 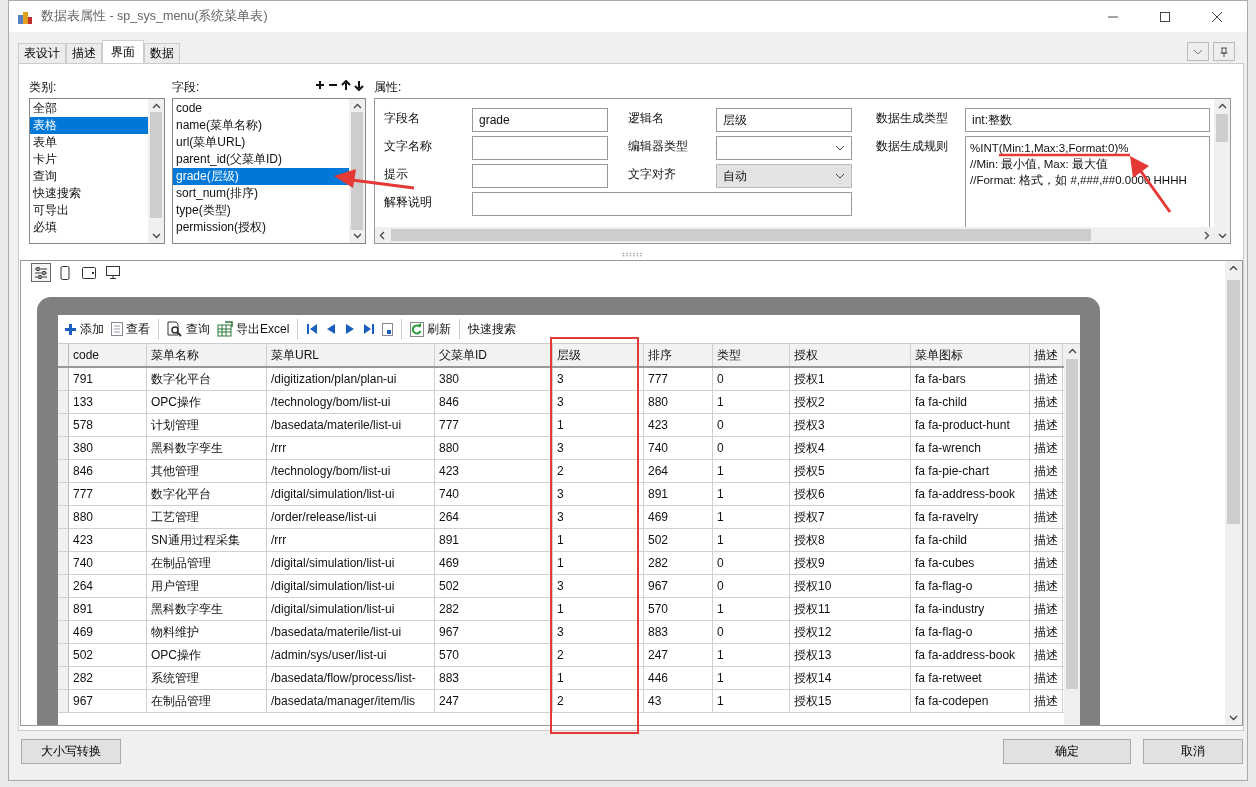 What do you see at coordinates (42, 53) in the screenshot?
I see `tab: 表设计` at bounding box center [42, 53].